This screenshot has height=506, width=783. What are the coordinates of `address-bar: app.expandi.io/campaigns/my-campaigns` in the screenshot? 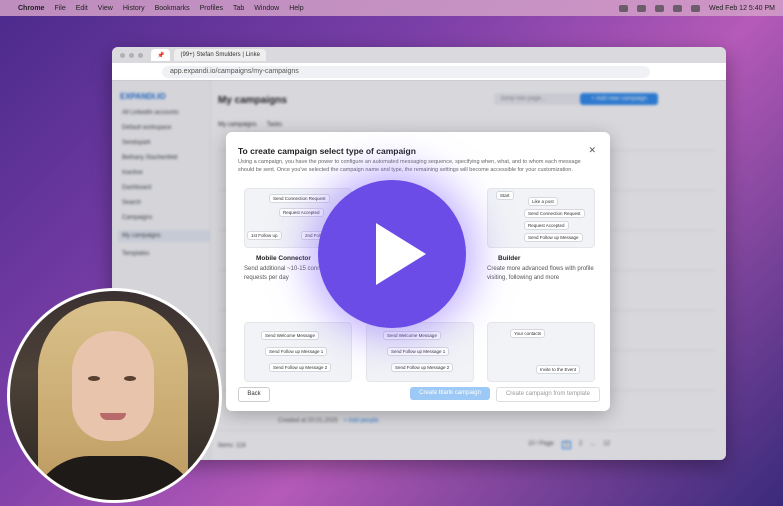 It's located at (419, 72).